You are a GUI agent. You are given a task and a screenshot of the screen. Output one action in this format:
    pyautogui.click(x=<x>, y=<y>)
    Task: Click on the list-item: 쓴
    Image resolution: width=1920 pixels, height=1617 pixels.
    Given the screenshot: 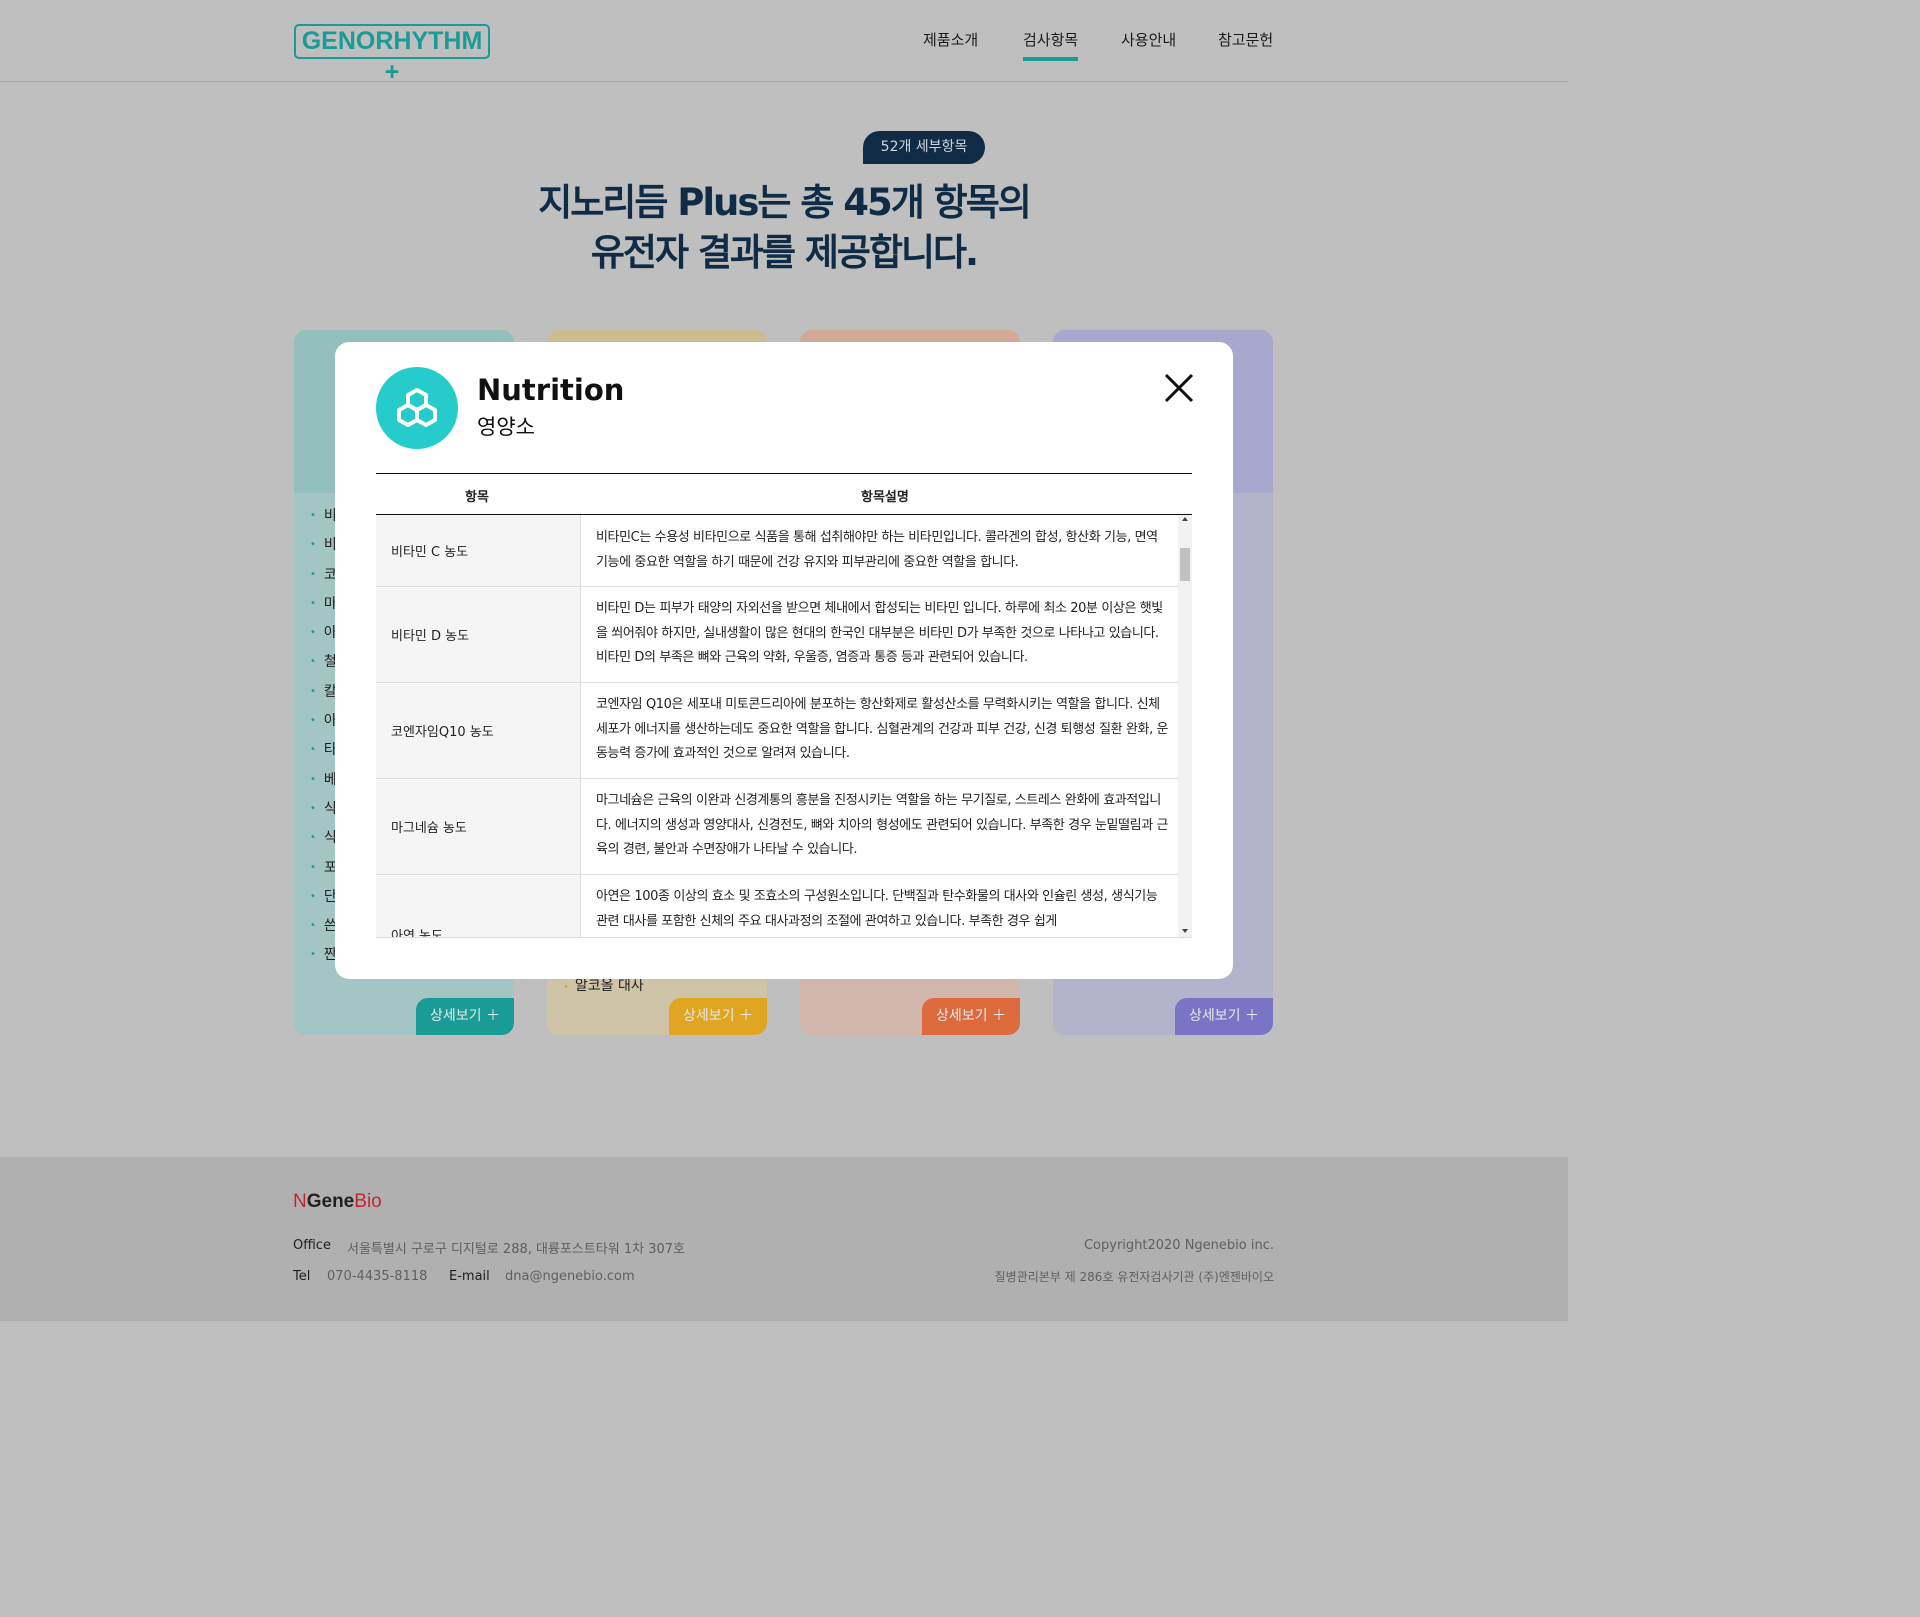 What is the action you would take?
    pyautogui.click(x=323, y=926)
    